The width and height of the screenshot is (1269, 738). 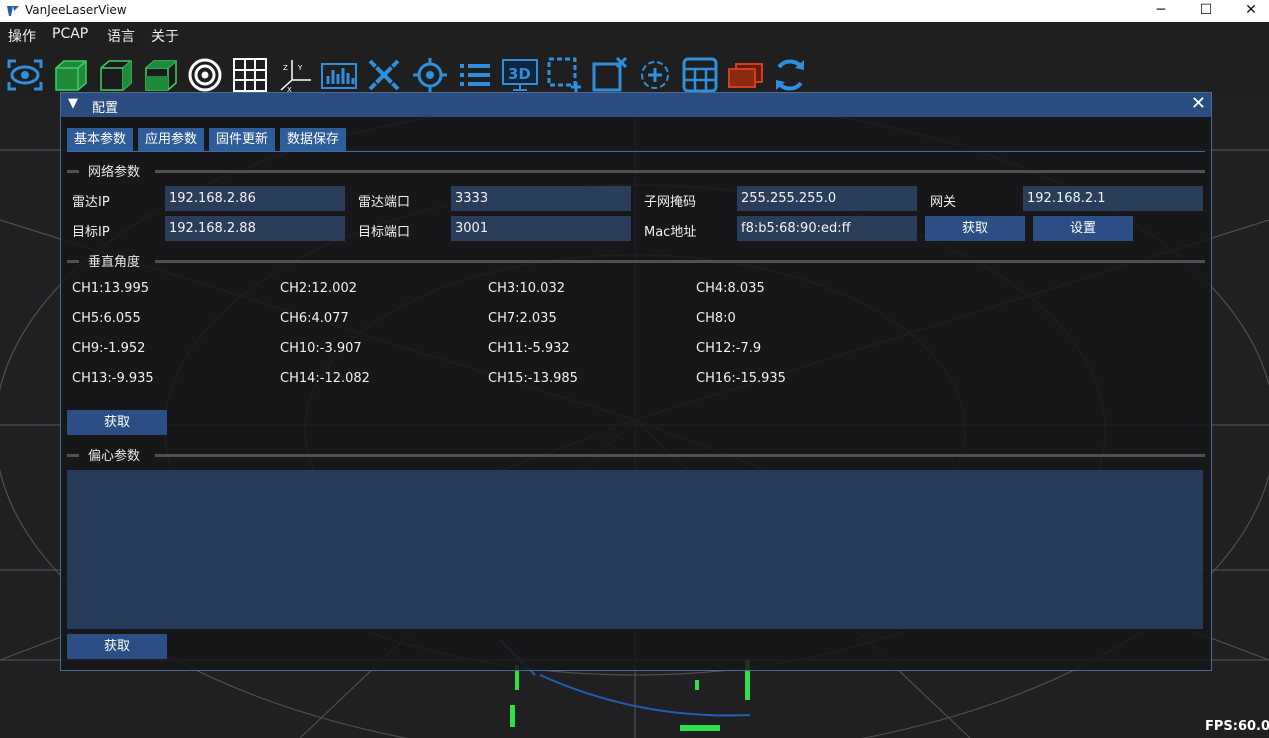 What do you see at coordinates (73, 103) in the screenshot?
I see `collapse-arrow-icon: ▼` at bounding box center [73, 103].